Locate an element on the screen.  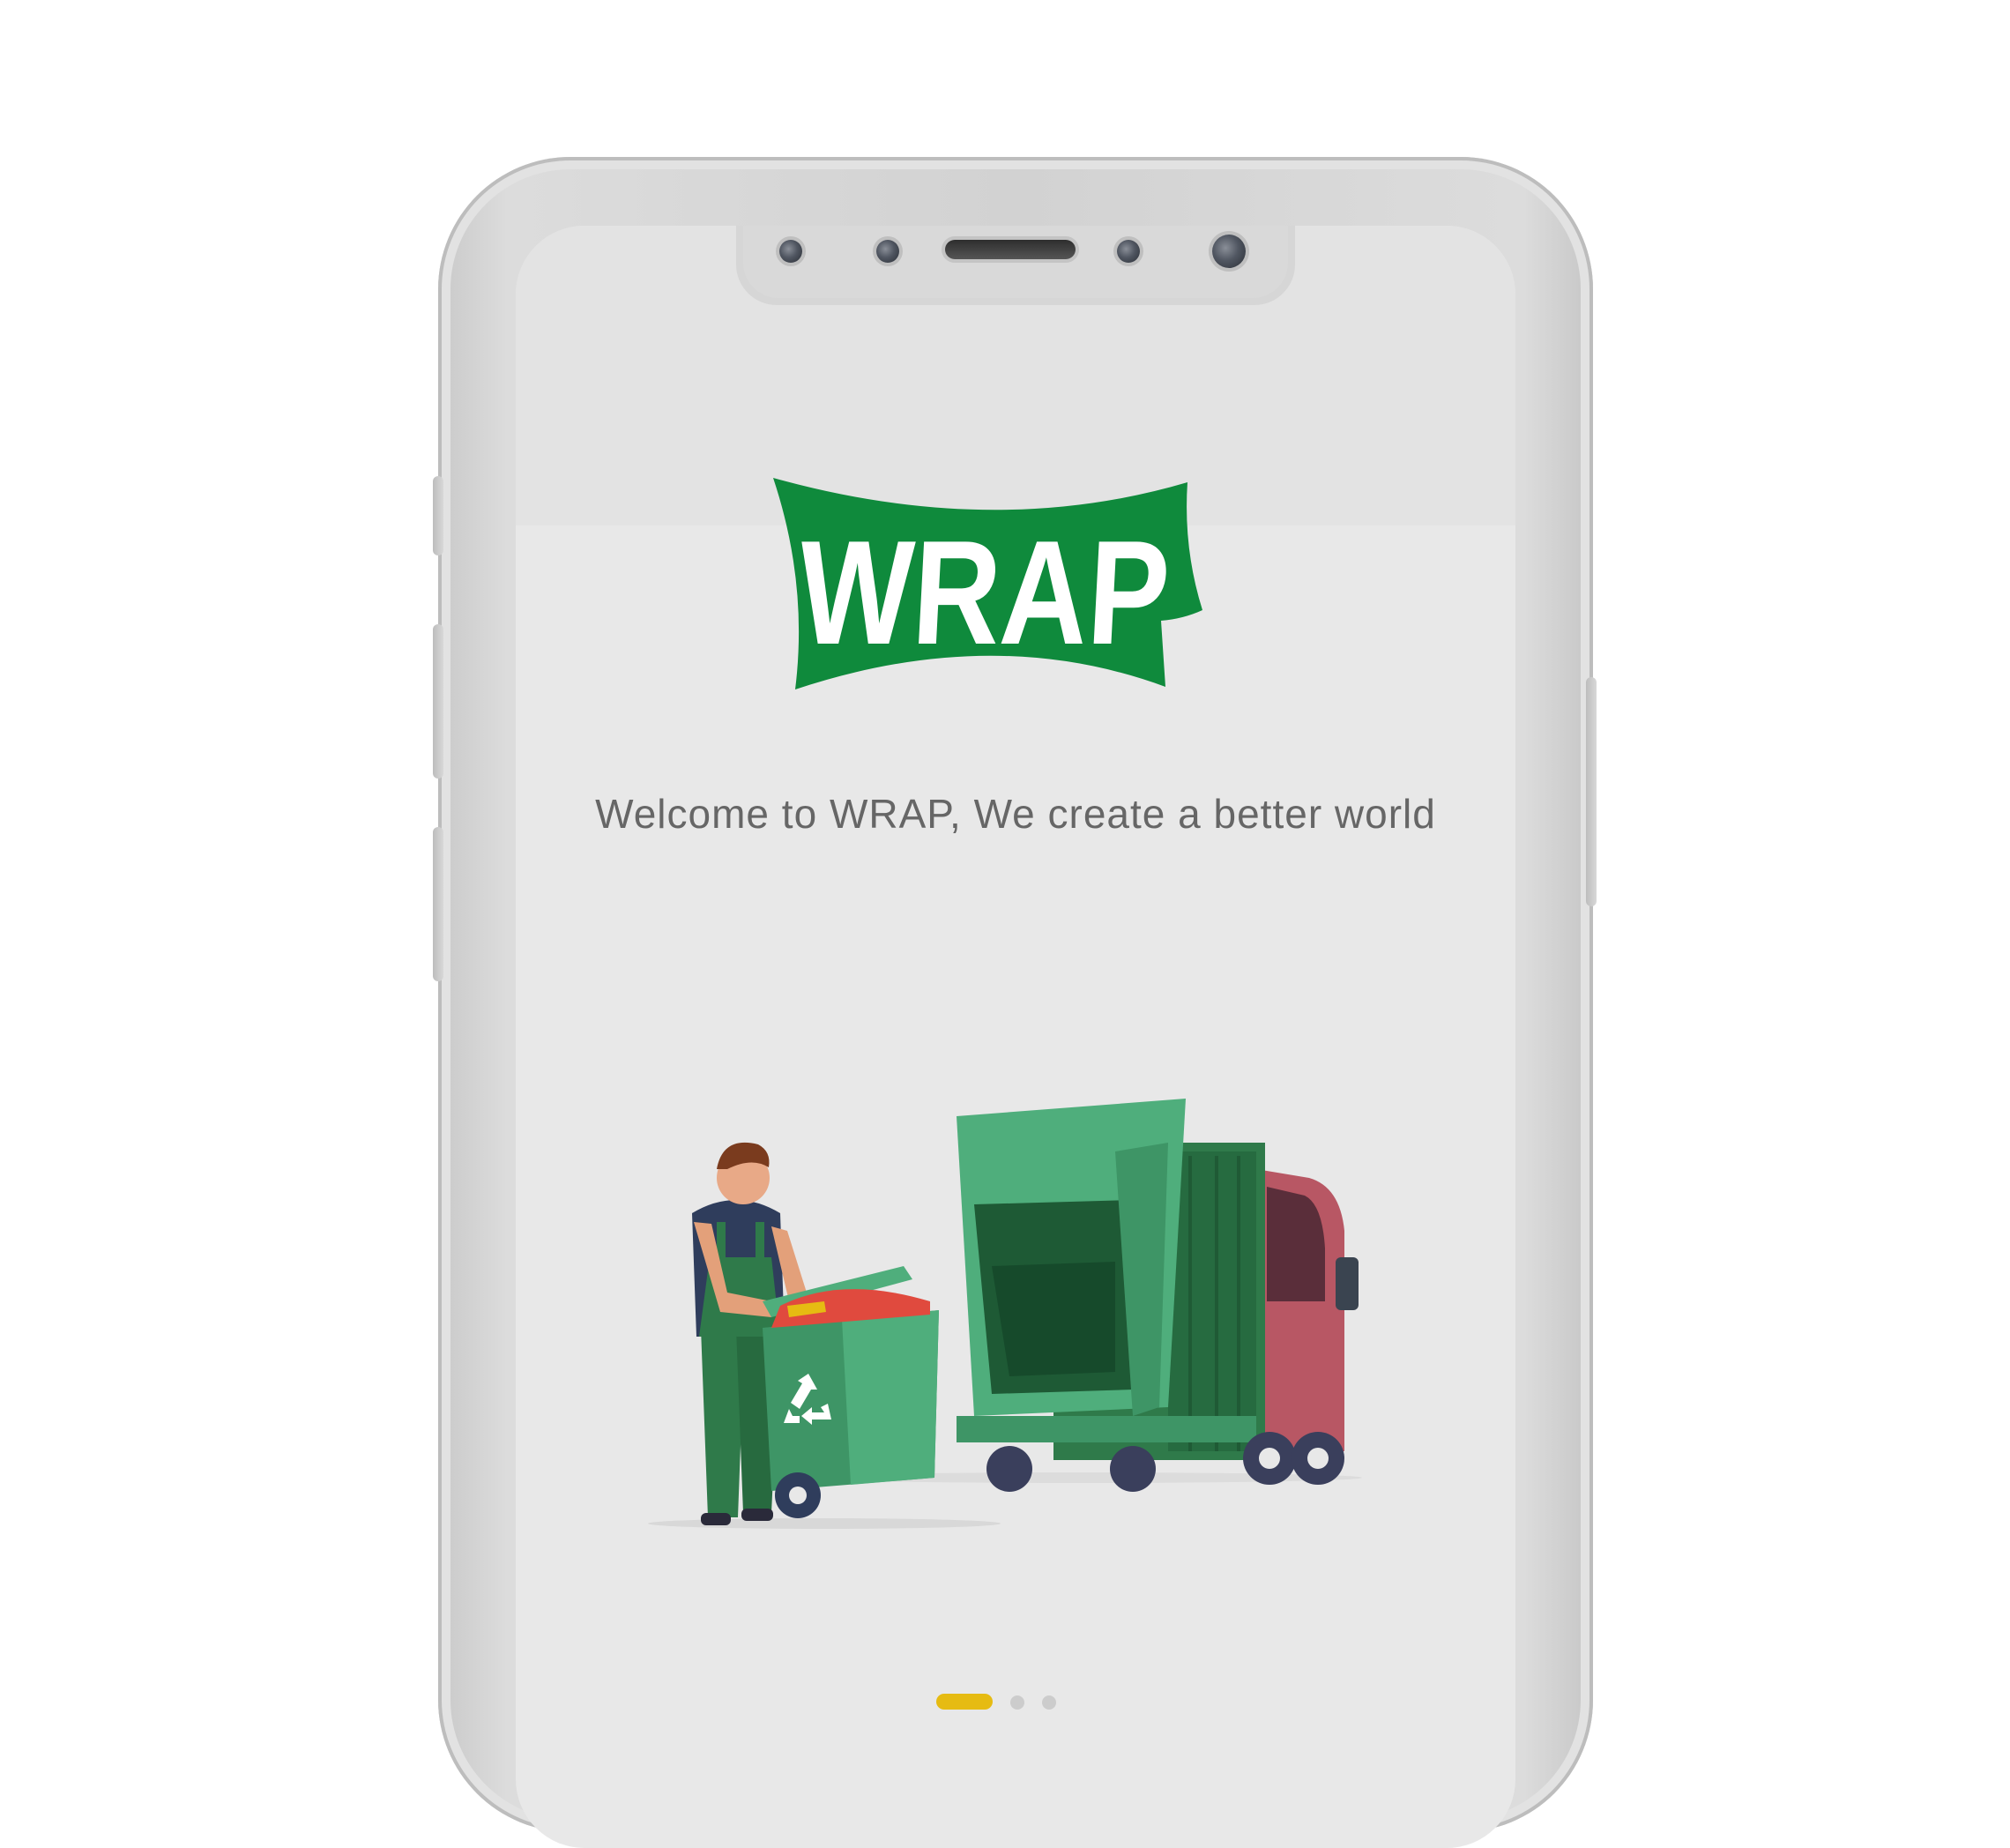
recycling-illustration-icon is located at coordinates (1005, 1314).